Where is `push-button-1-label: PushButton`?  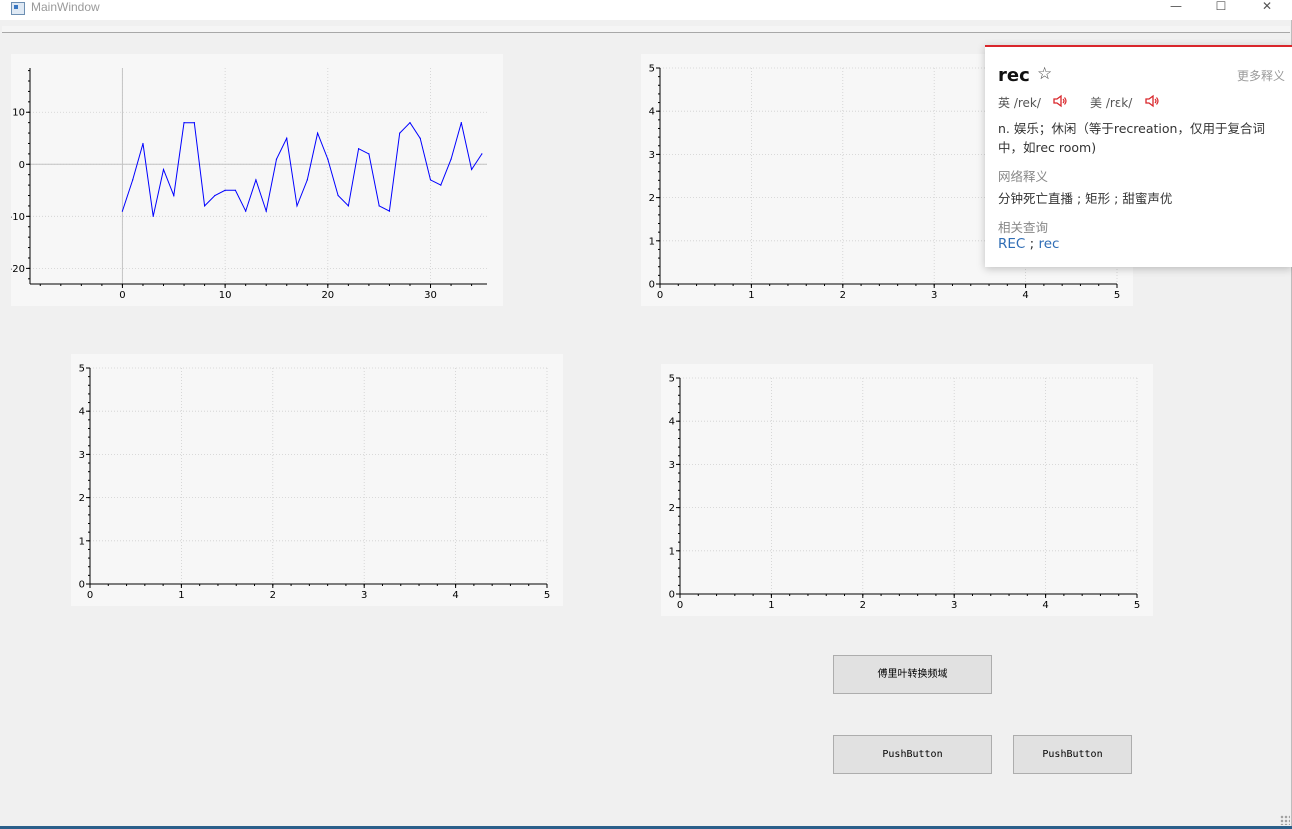 push-button-1-label: PushButton is located at coordinates (912, 754).